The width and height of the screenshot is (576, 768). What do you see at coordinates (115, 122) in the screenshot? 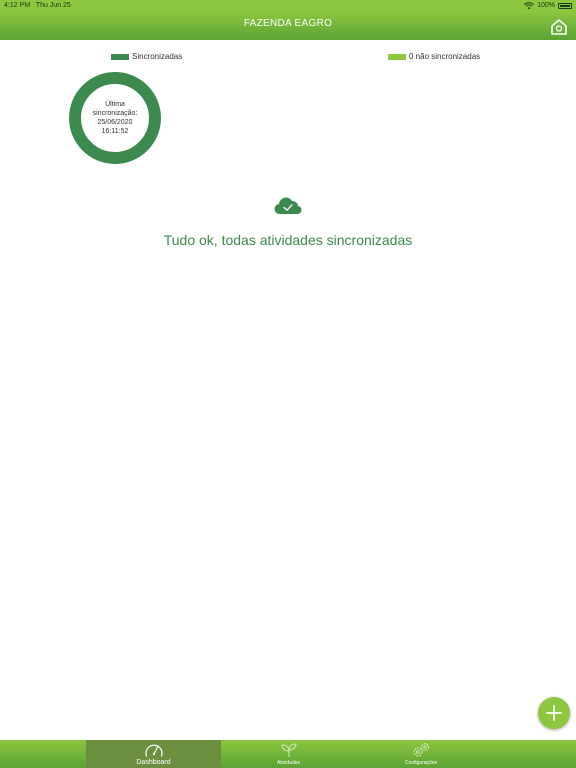
I see `donut-date: 25/06/2020` at bounding box center [115, 122].